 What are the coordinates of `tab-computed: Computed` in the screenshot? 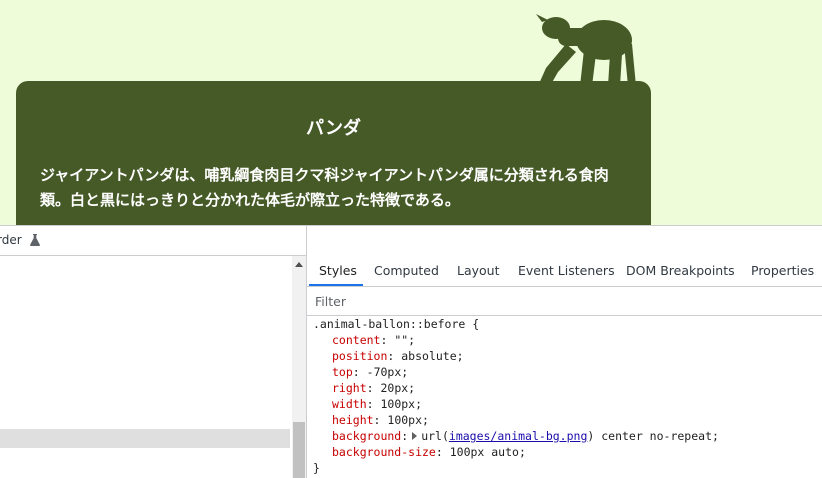 It's located at (406, 270).